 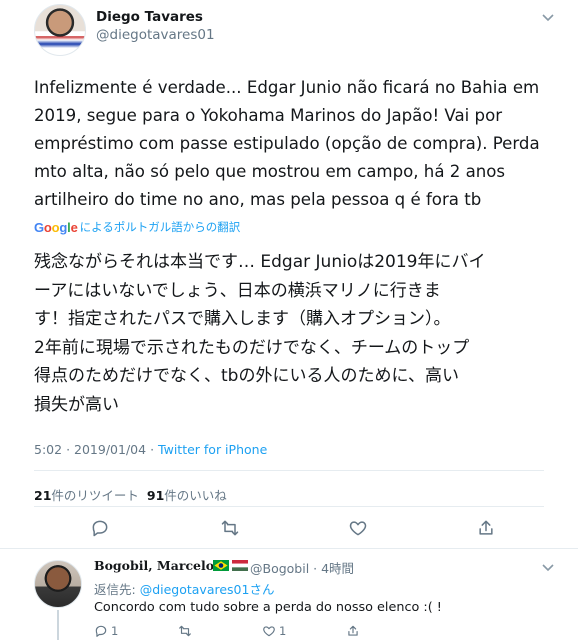 I want to click on flag-emojis, so click(x=230, y=565).